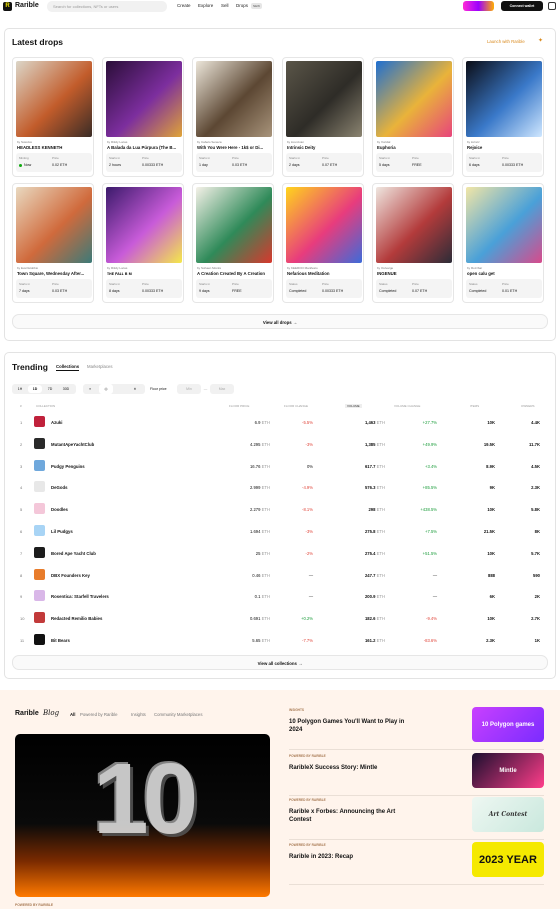 This screenshot has height=909, width=560. I want to click on drop-name: Intrinsic Deity, so click(325, 147).